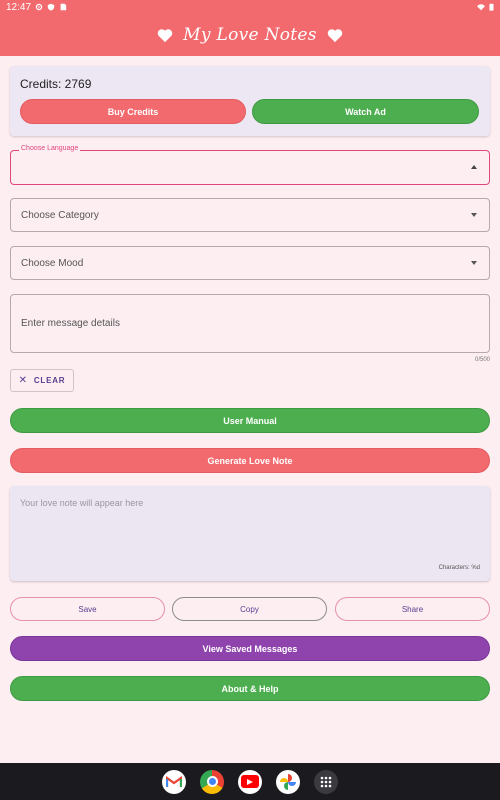 The image size is (500, 800). Describe the element at coordinates (52, 263) in the screenshot. I see `mood-placeholder: Choose Mood` at that location.